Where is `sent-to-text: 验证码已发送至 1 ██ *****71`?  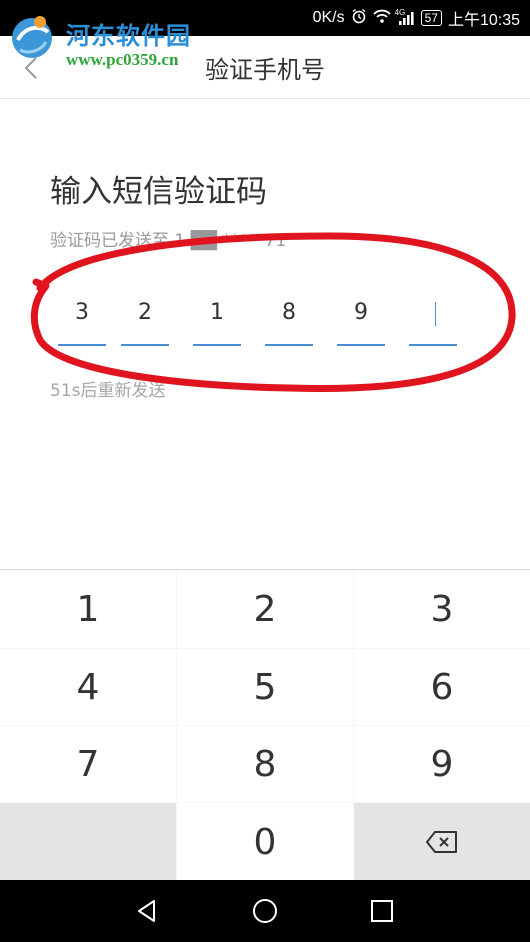 sent-to-text: 验证码已发送至 1 ██ *****71 is located at coordinates (168, 241).